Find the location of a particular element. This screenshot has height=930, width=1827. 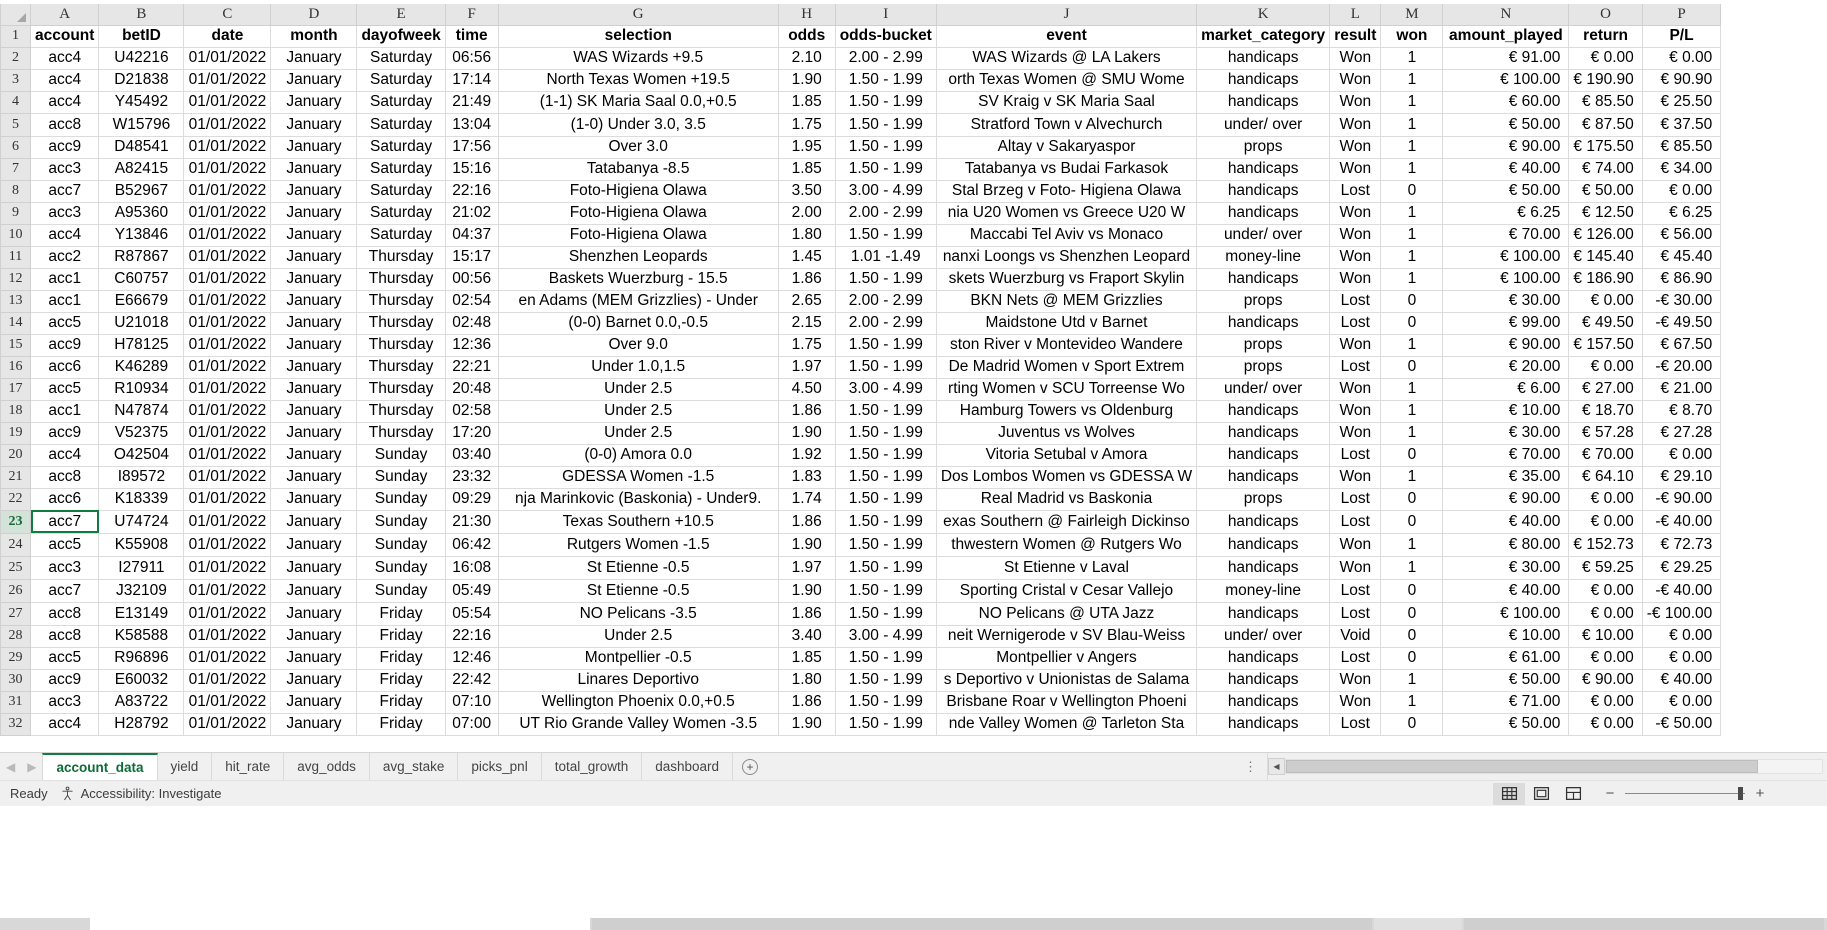

cell-O29: € 0.00 is located at coordinates (1605, 658).